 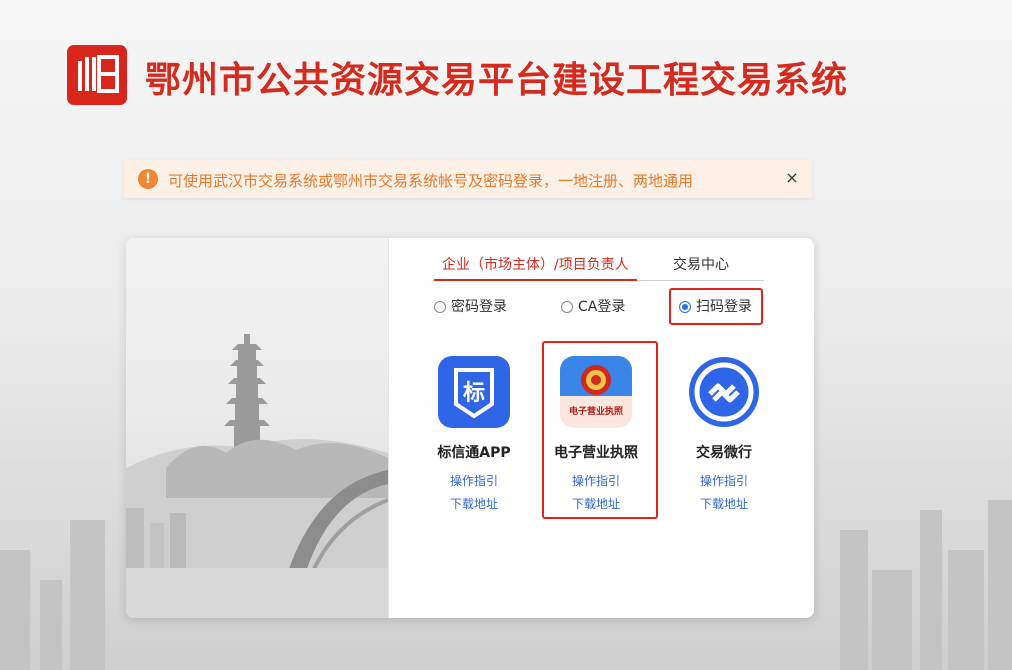 I want to click on login-tabs: 企业（市场主体）/项目负责人 交易中心, so click(x=599, y=267).